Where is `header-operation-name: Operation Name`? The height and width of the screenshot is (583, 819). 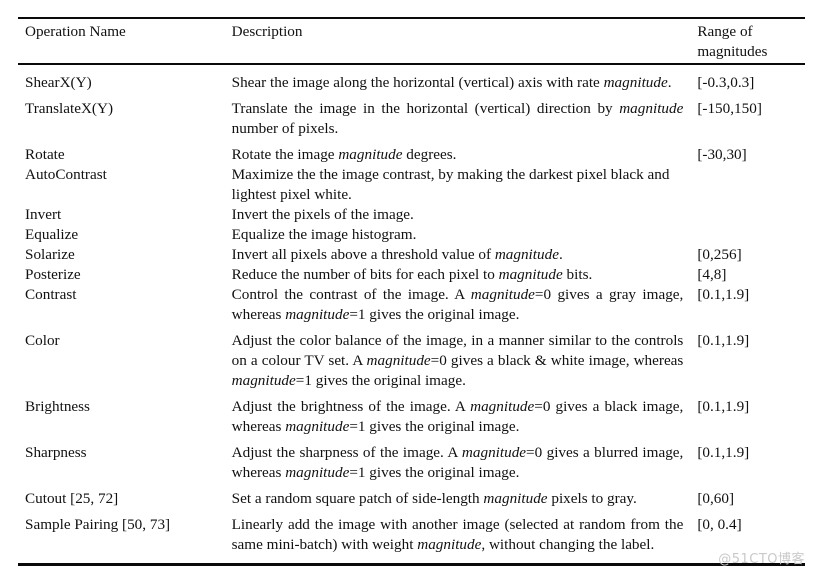
header-operation-name: Operation Name is located at coordinates (75, 31).